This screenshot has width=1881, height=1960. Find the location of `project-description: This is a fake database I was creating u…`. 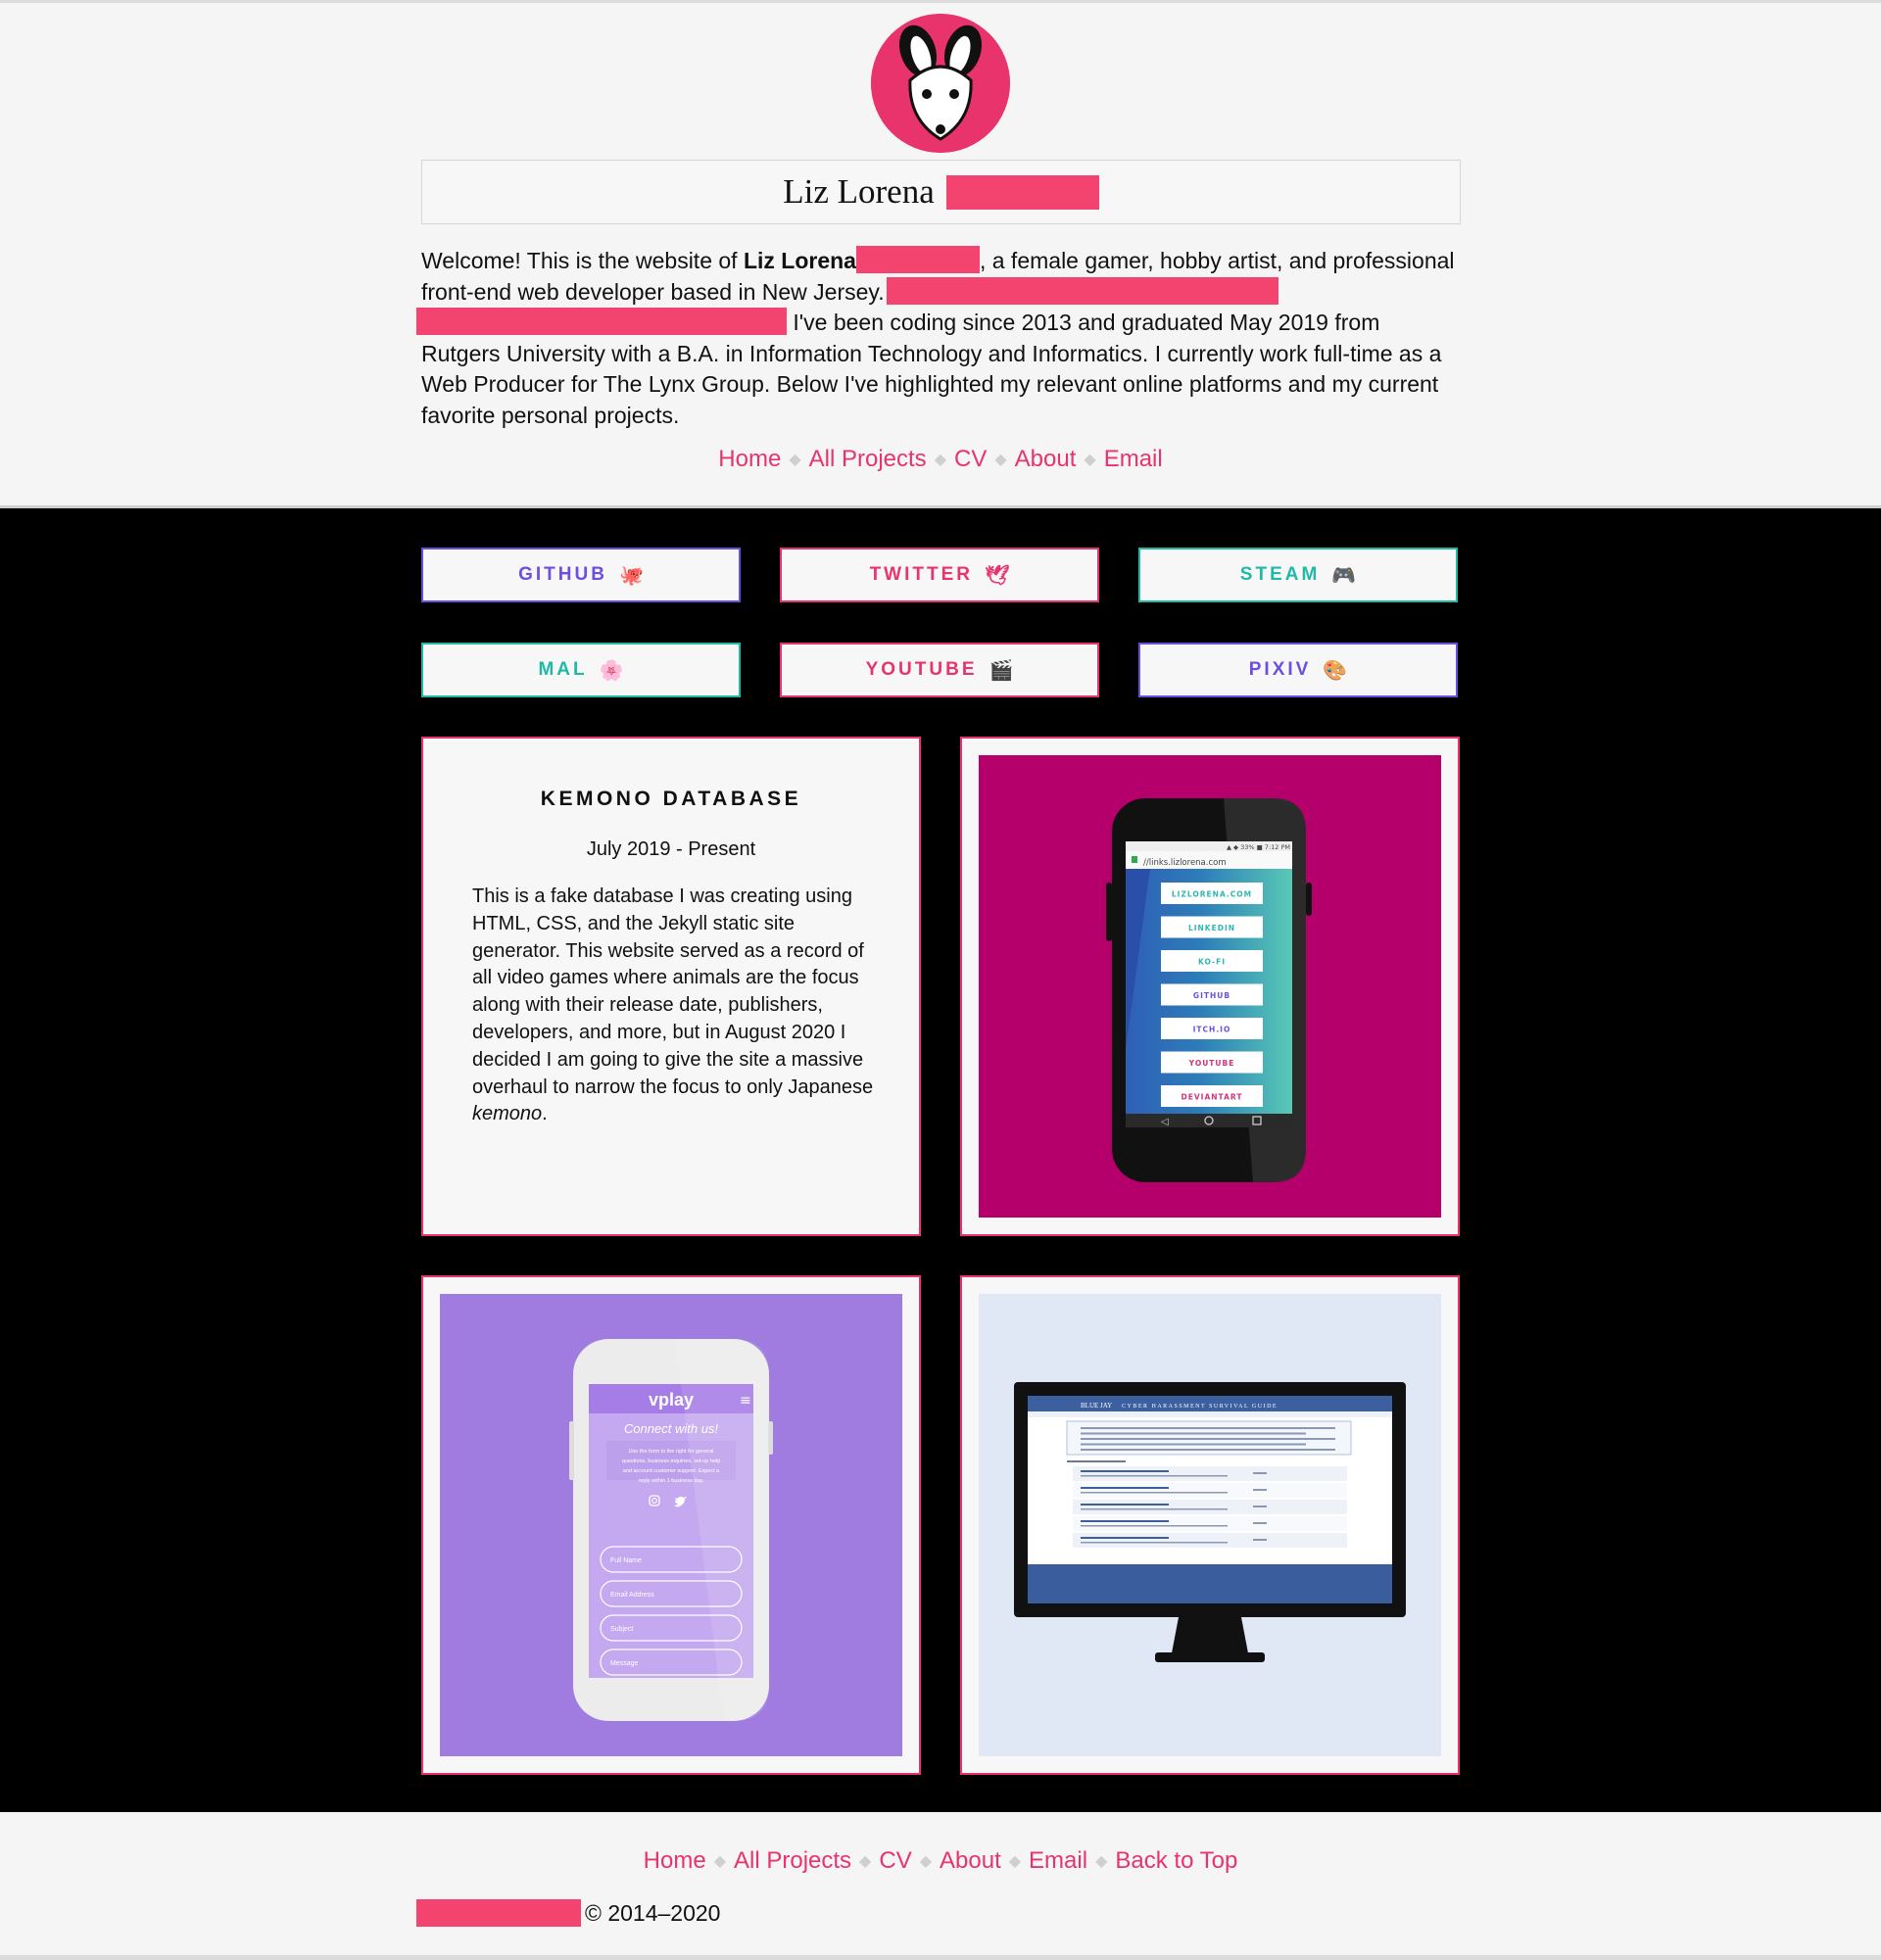

project-description: This is a fake database I was creating u… is located at coordinates (673, 1006).